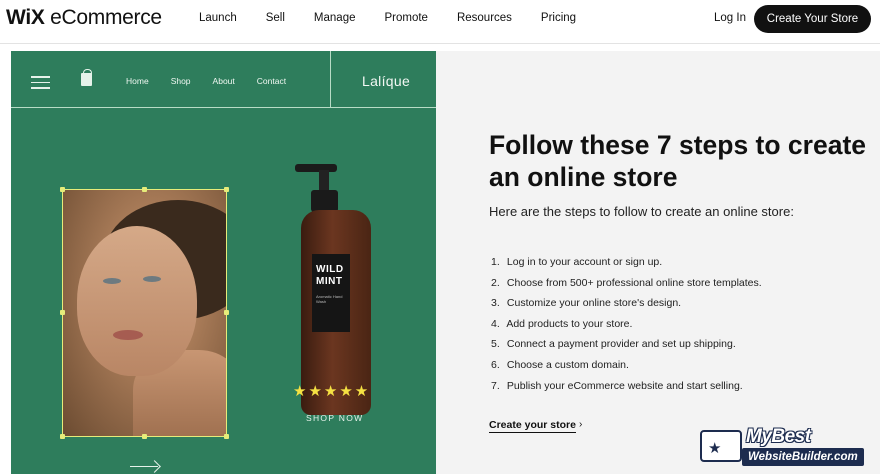 The width and height of the screenshot is (880, 474). Describe the element at coordinates (803, 457) in the screenshot. I see `watermark-bottom-text: WebsiteBuilder.com` at that location.